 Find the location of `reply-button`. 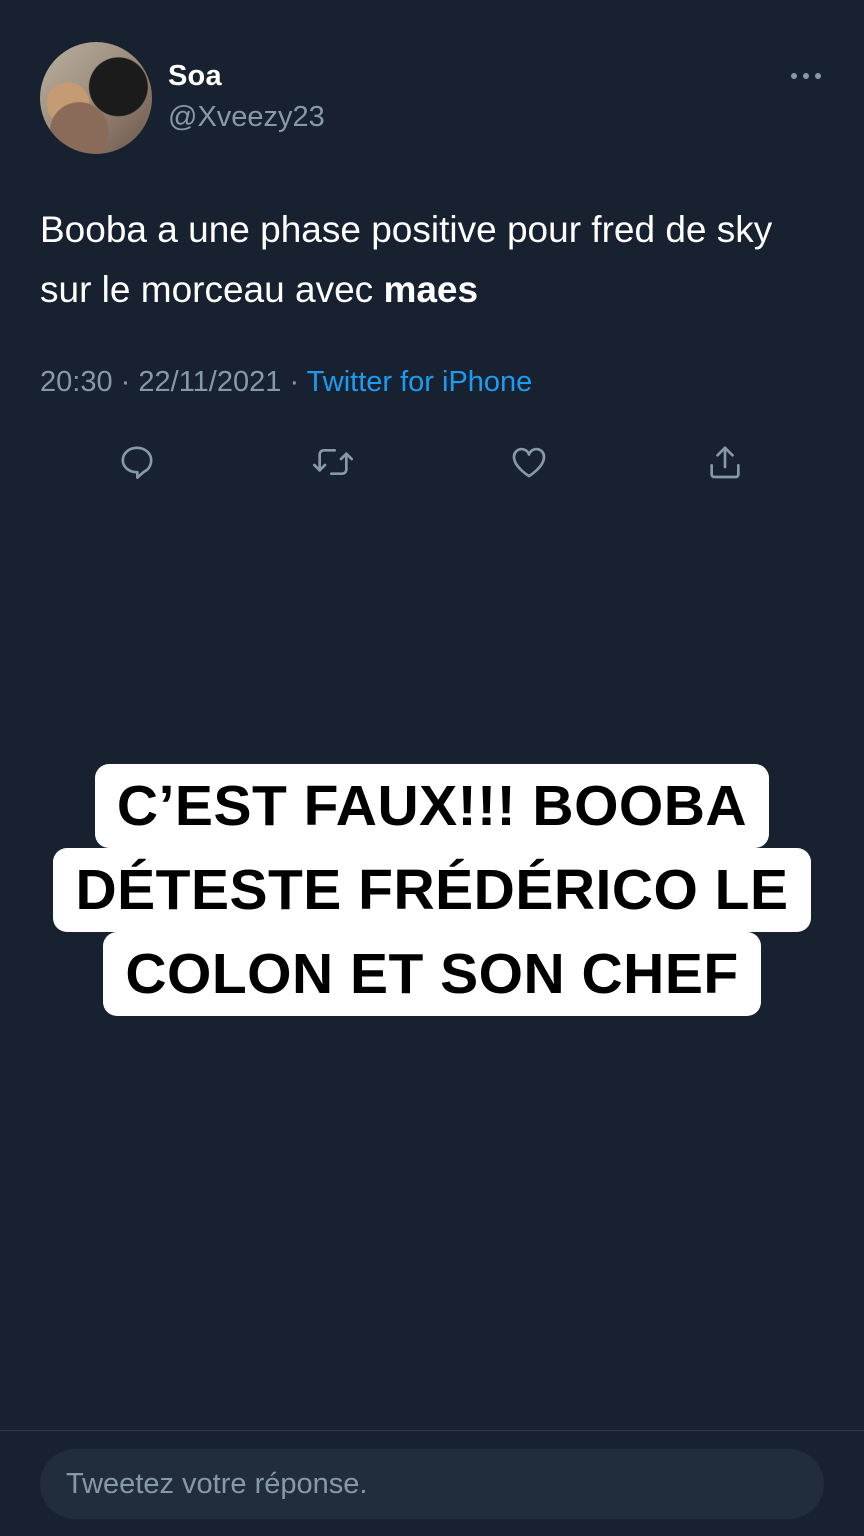

reply-button is located at coordinates (137, 462).